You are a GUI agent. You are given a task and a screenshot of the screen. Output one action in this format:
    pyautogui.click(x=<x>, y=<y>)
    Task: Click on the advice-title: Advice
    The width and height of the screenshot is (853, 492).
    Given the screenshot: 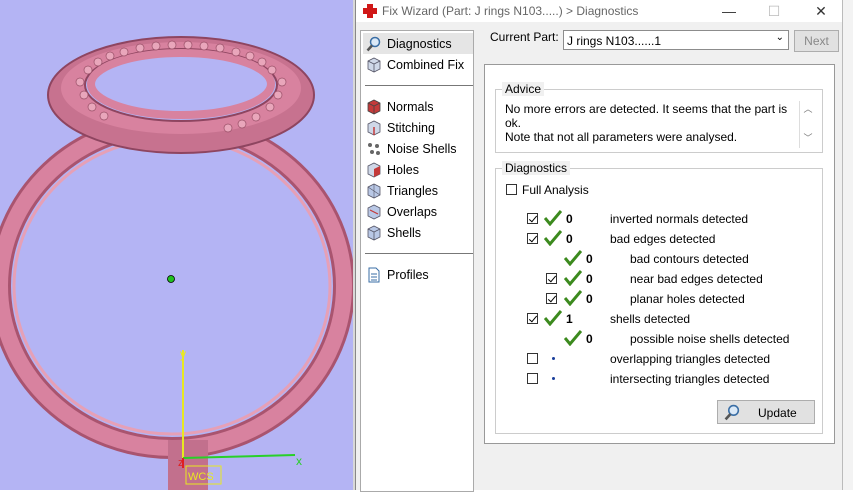 What is the action you would take?
    pyautogui.click(x=523, y=89)
    